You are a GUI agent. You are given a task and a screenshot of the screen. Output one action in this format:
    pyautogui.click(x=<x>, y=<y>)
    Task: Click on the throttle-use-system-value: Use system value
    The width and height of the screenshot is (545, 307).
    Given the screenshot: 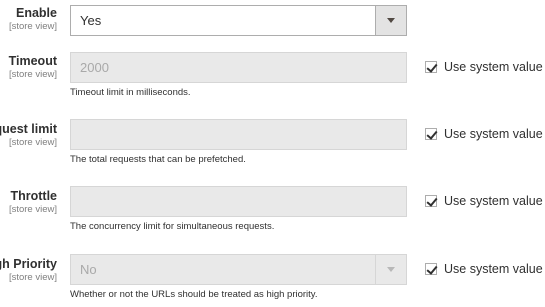 What is the action you would take?
    pyautogui.click(x=484, y=201)
    